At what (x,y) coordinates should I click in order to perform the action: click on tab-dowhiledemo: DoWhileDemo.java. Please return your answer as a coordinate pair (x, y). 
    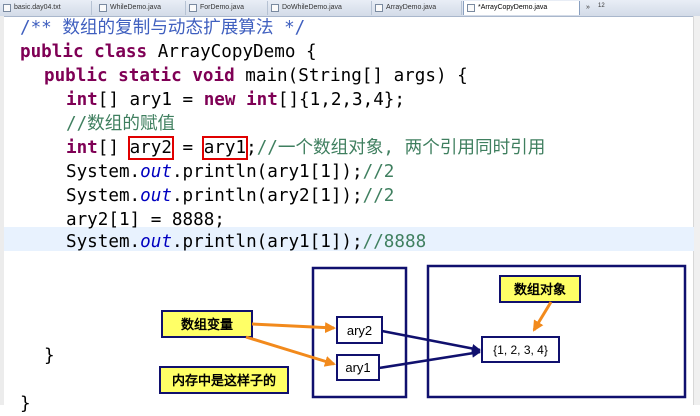
    Looking at the image, I should click on (320, 8).